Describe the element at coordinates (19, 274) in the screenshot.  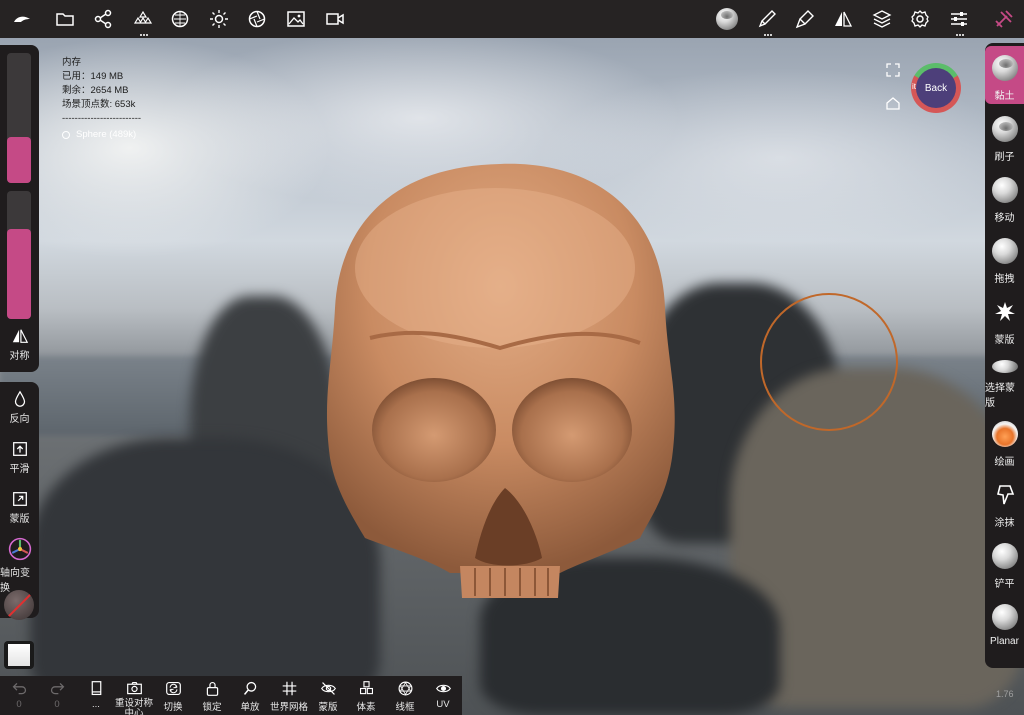
I see `intensity-slider-fill` at that location.